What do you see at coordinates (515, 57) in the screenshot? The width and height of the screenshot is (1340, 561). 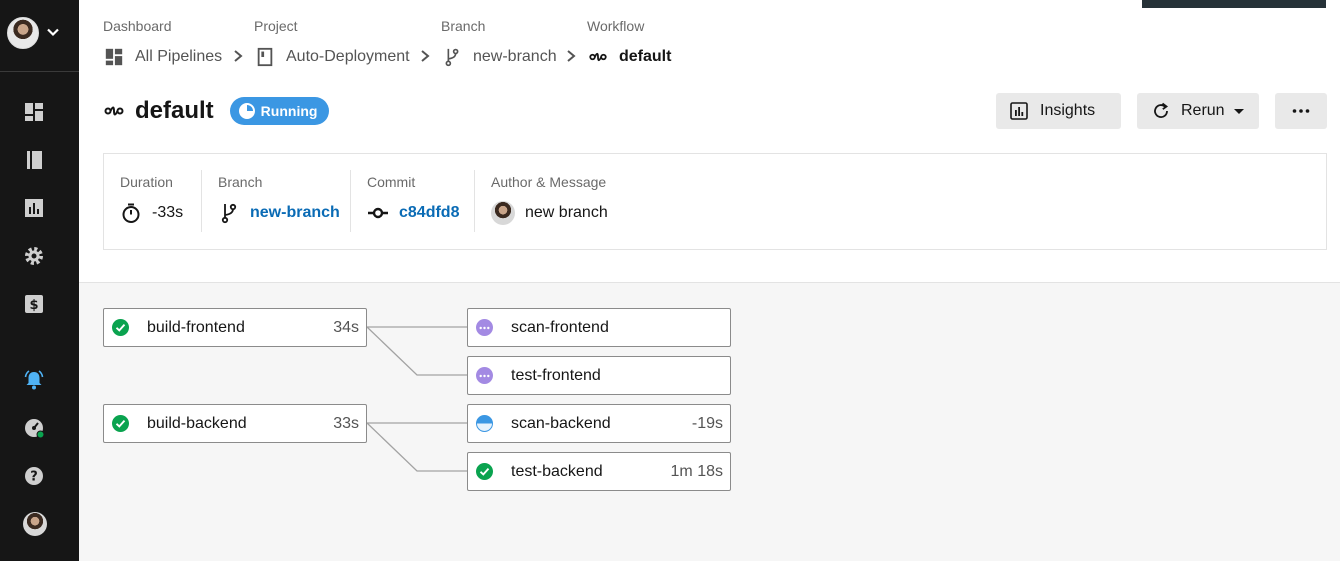 I see `crumb-value: new-branch` at bounding box center [515, 57].